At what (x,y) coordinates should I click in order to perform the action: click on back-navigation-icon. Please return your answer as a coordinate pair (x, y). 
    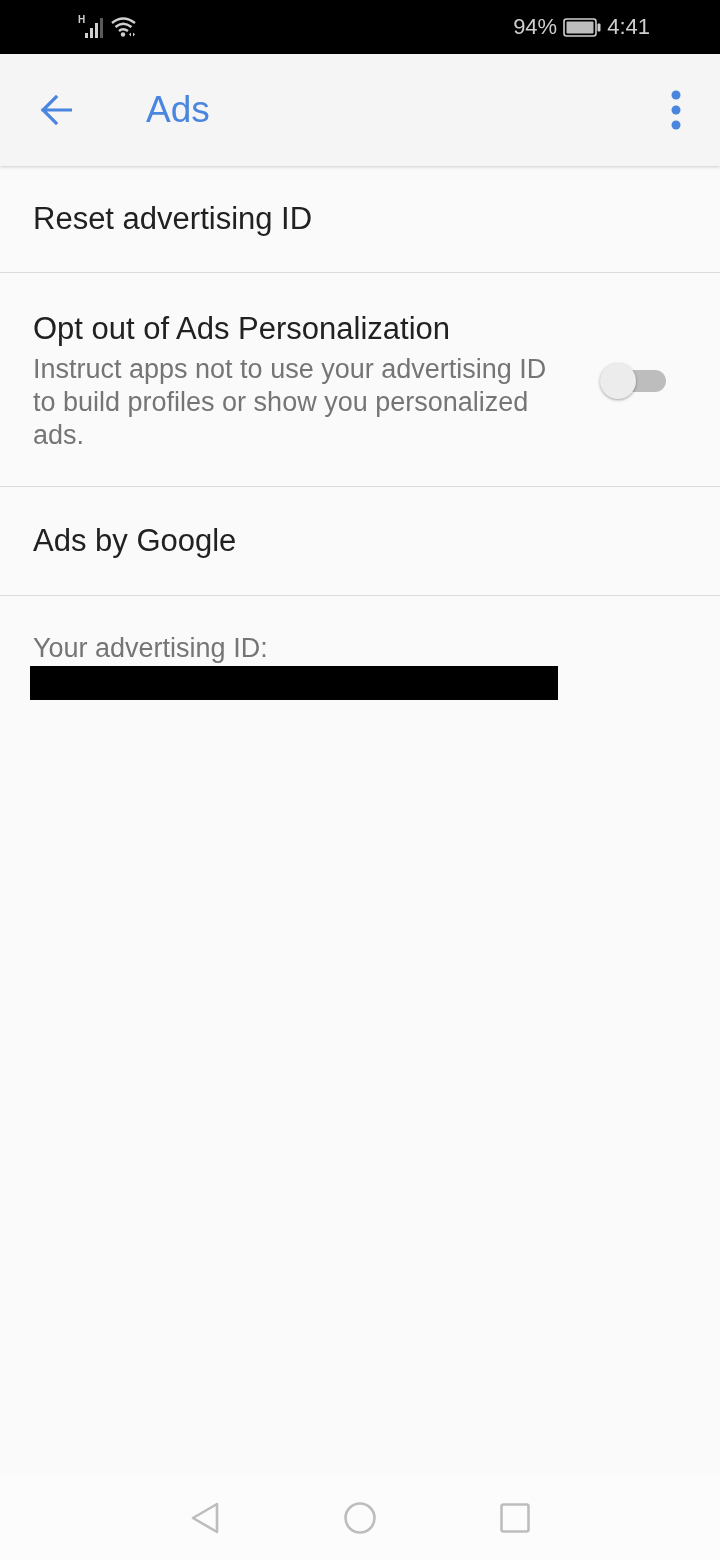
    Looking at the image, I should click on (205, 1517).